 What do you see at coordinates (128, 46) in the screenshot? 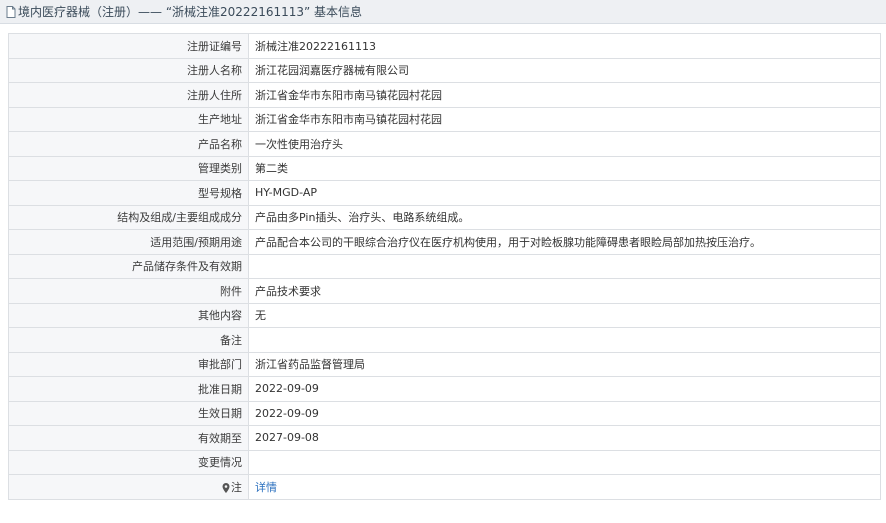
I see `row-label: 注册证编号` at bounding box center [128, 46].